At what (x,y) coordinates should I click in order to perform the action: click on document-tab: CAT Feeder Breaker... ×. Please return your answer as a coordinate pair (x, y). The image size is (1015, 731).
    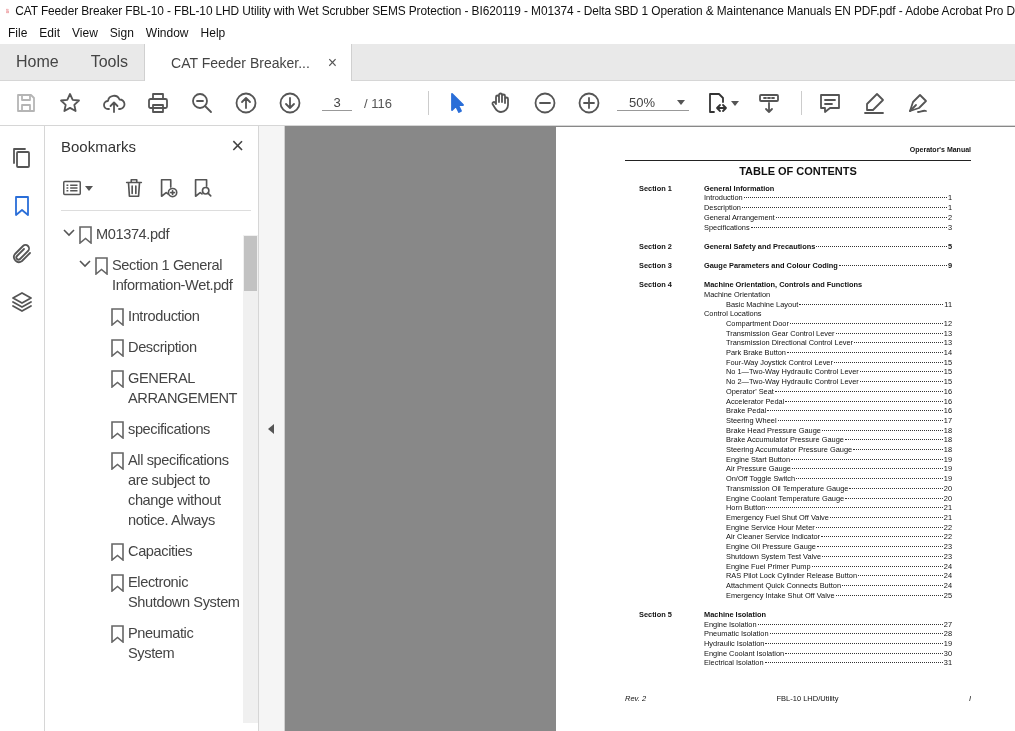
    Looking at the image, I should click on (248, 62).